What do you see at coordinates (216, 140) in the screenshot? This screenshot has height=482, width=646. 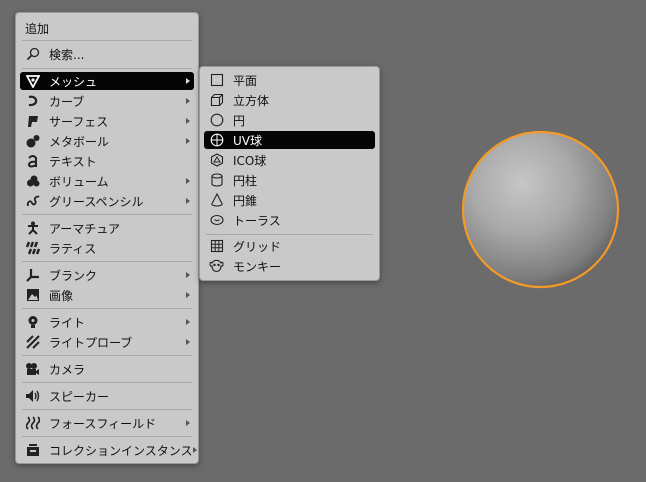 I see `uv-sphere-icon` at bounding box center [216, 140].